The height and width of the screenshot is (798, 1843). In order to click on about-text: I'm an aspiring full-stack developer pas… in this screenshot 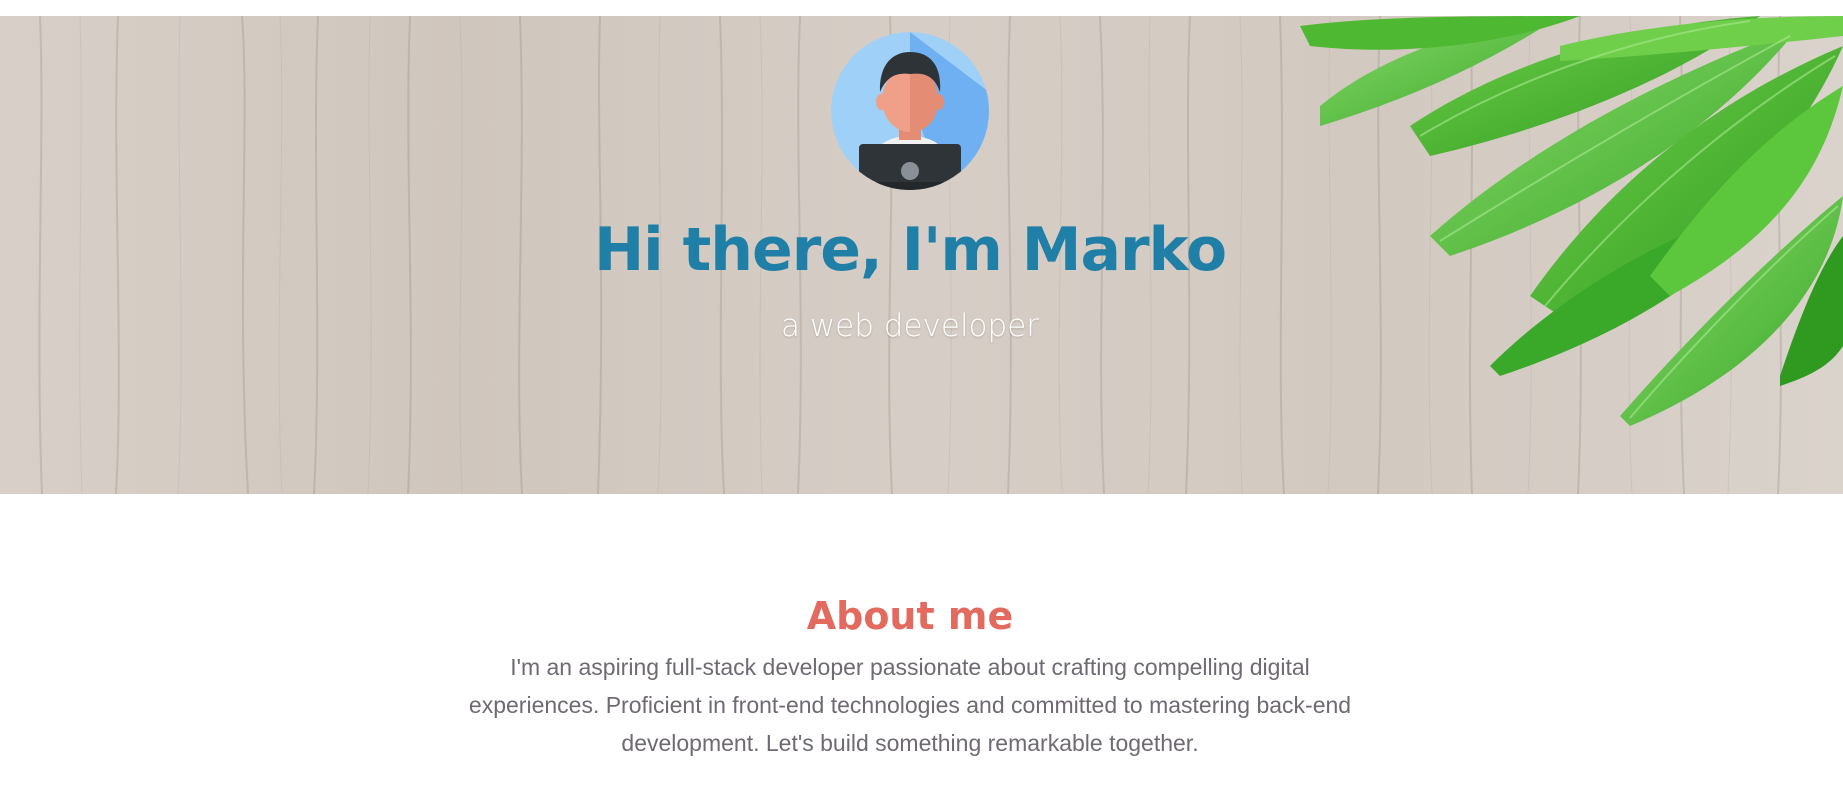, I will do `click(910, 705)`.